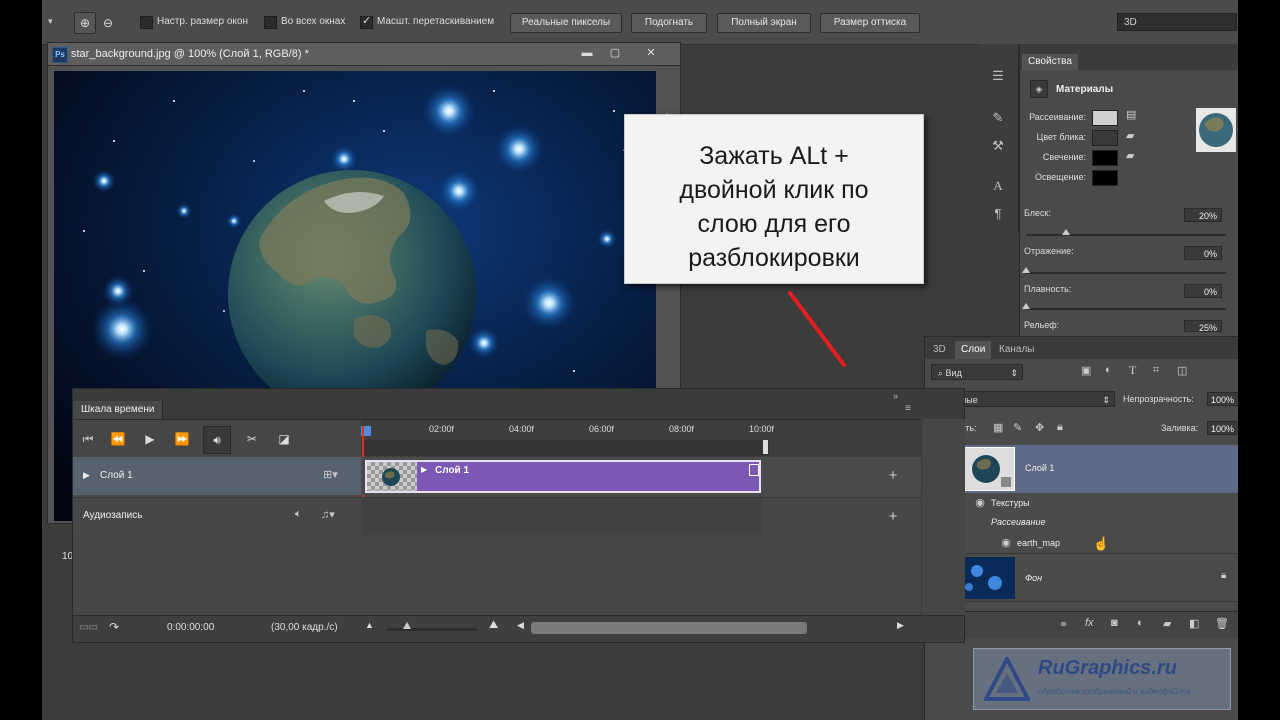 The image size is (1280, 720). I want to click on tab-channels: Каналы, so click(1017, 350).